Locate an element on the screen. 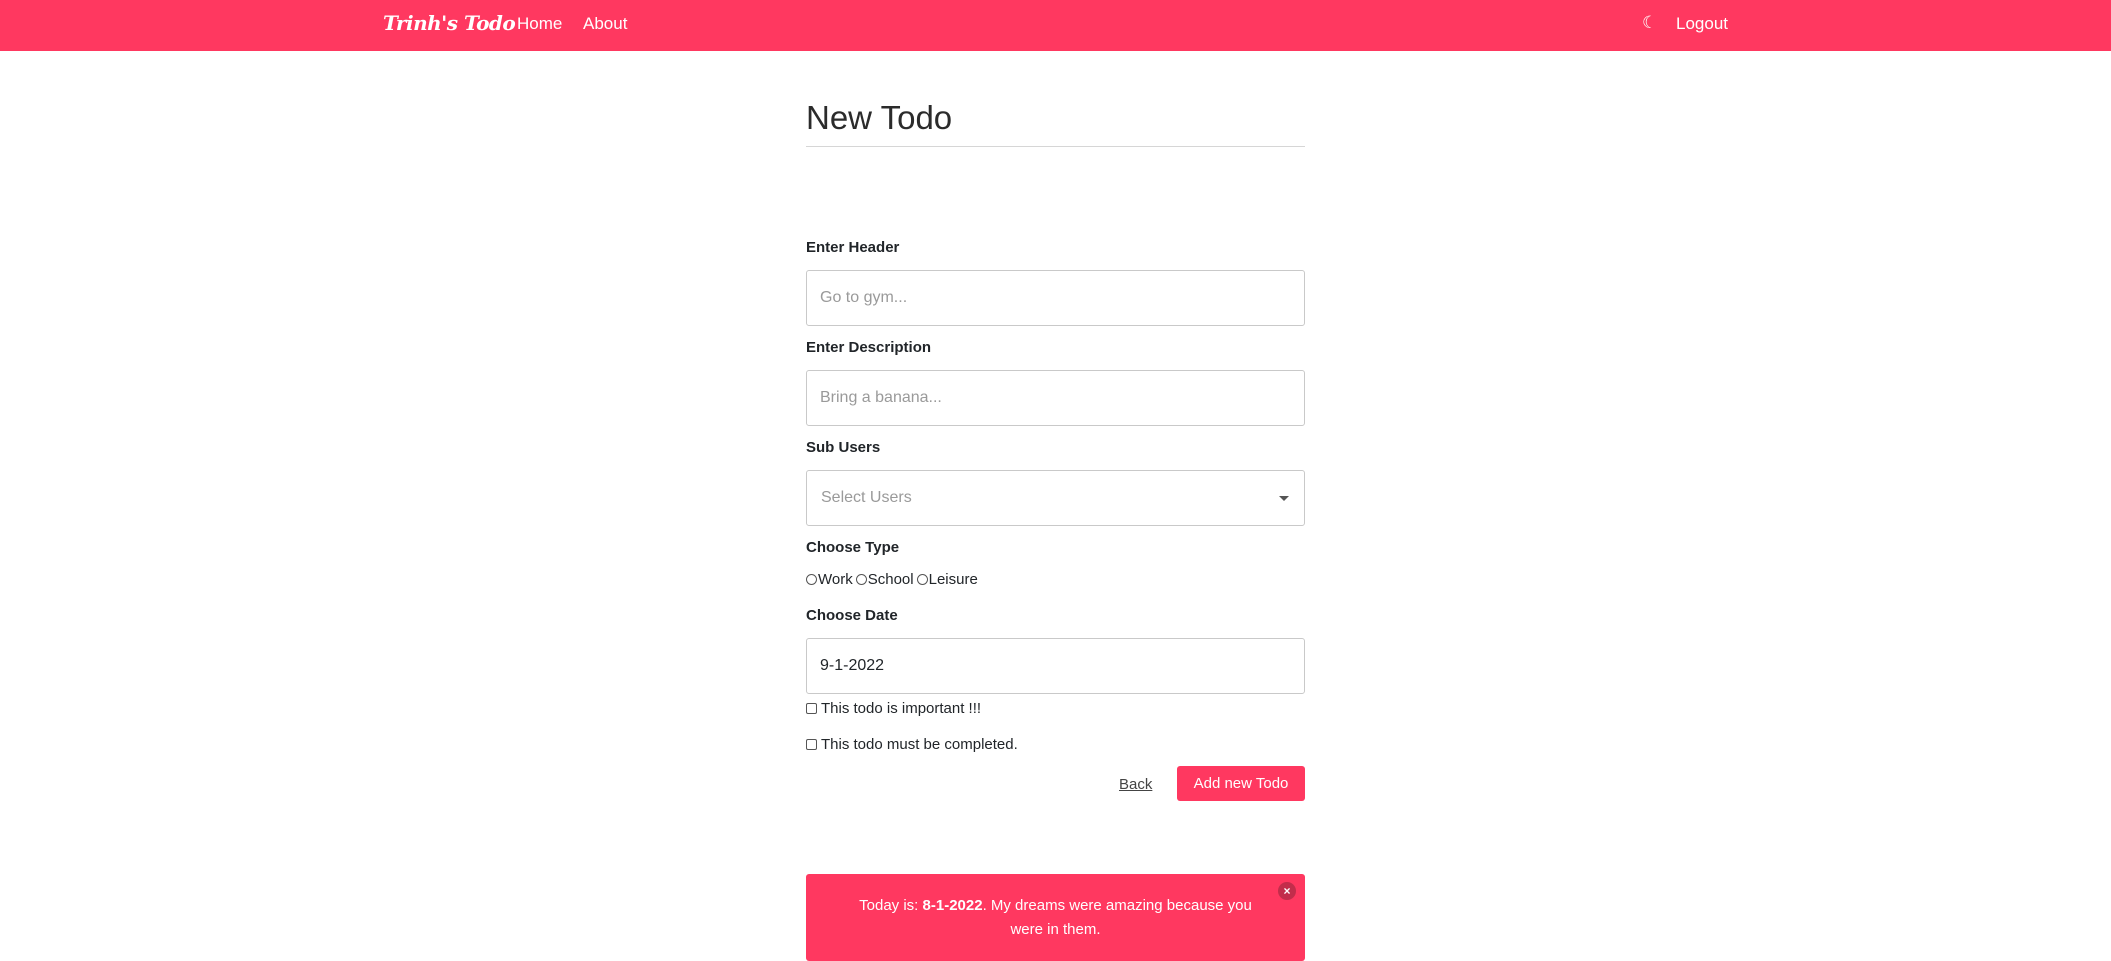 The image size is (2111, 961). type-radio-group: Work School Leisure is located at coordinates (893, 579).